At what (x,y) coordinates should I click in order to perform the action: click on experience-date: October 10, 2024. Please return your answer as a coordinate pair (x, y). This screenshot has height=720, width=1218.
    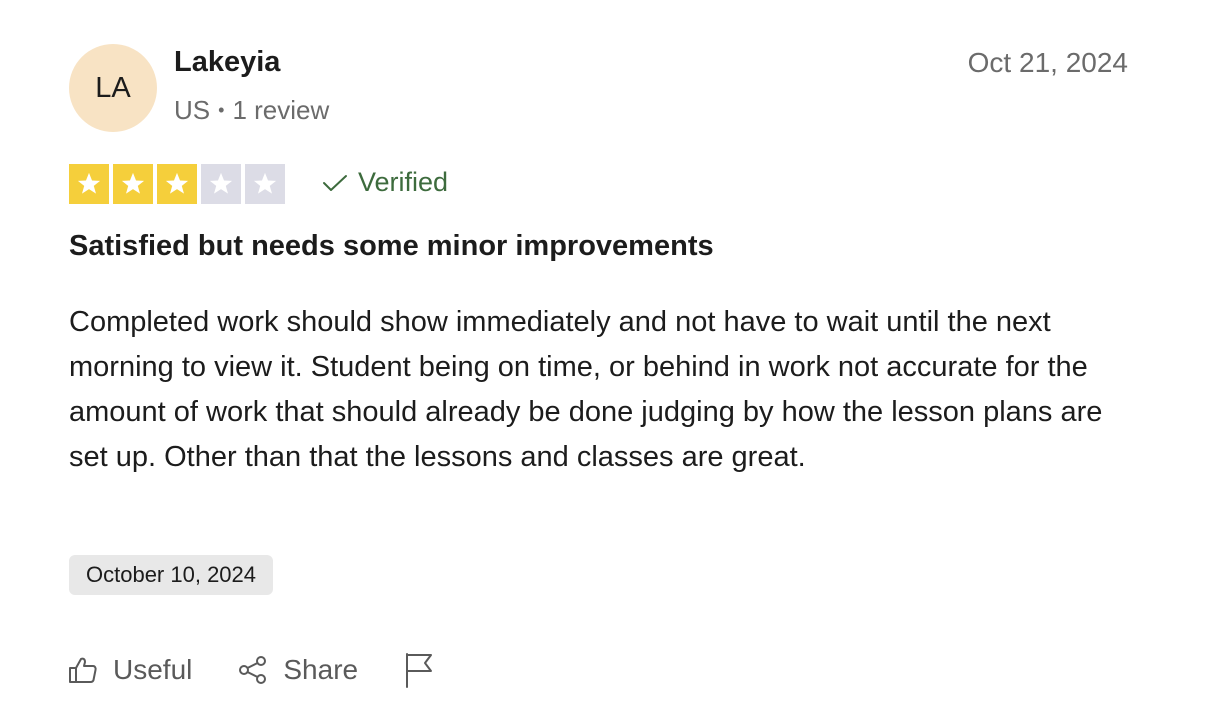
    Looking at the image, I should click on (171, 574).